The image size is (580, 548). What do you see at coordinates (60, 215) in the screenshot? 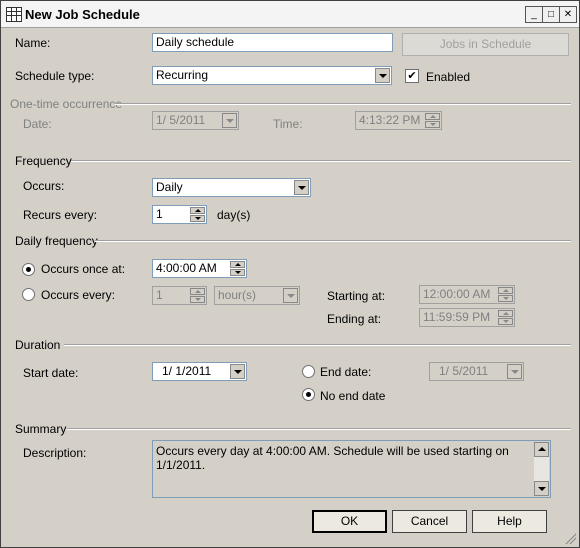
I see `recurs-every-label: Recurs every:` at bounding box center [60, 215].